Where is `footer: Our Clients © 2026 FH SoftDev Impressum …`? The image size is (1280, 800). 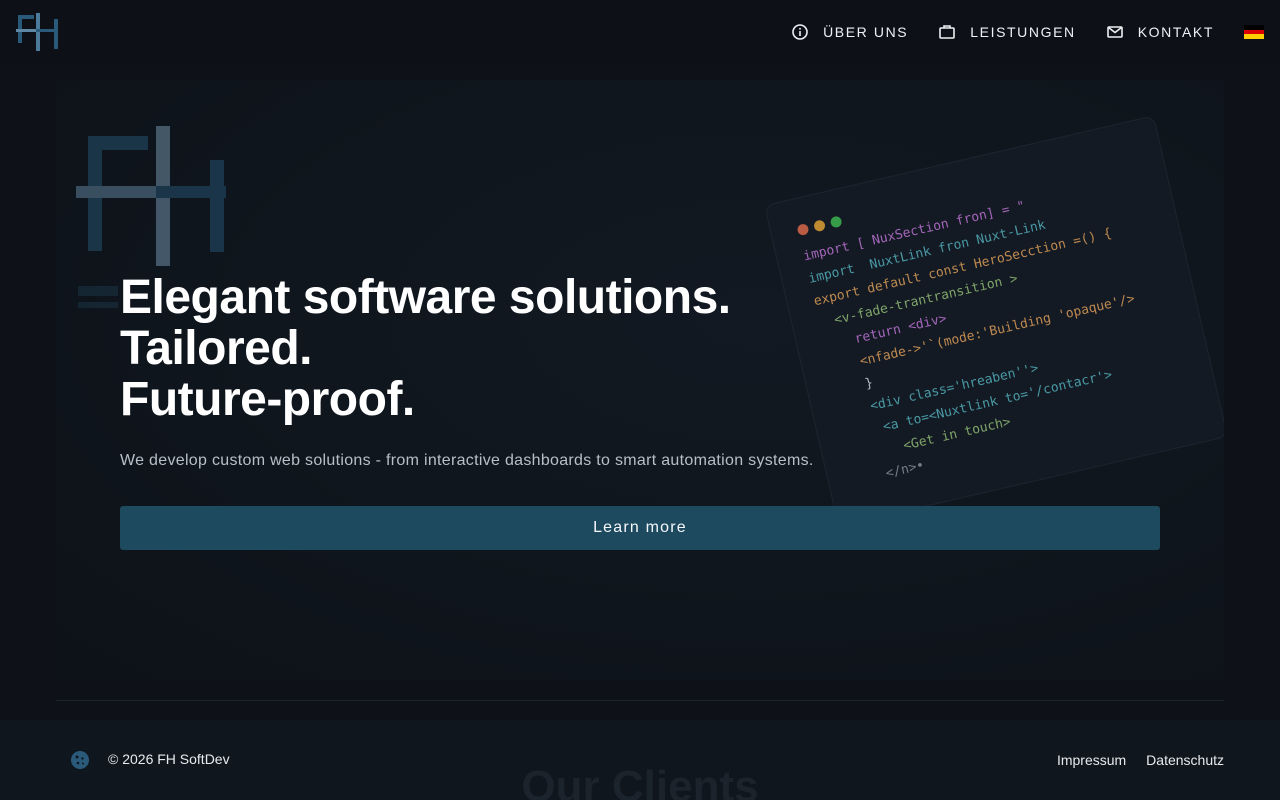 footer: Our Clients © 2026 FH SoftDev Impressum … is located at coordinates (640, 760).